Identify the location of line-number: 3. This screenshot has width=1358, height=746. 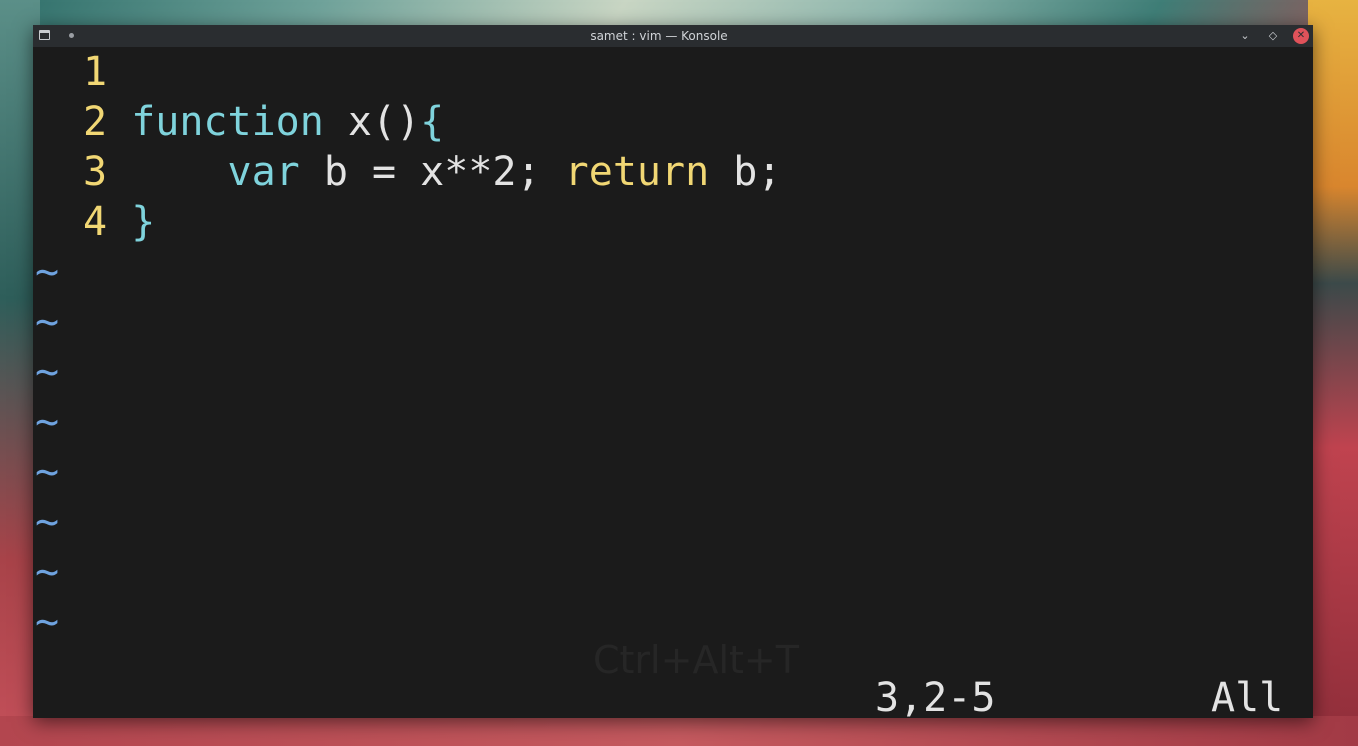
(95, 172).